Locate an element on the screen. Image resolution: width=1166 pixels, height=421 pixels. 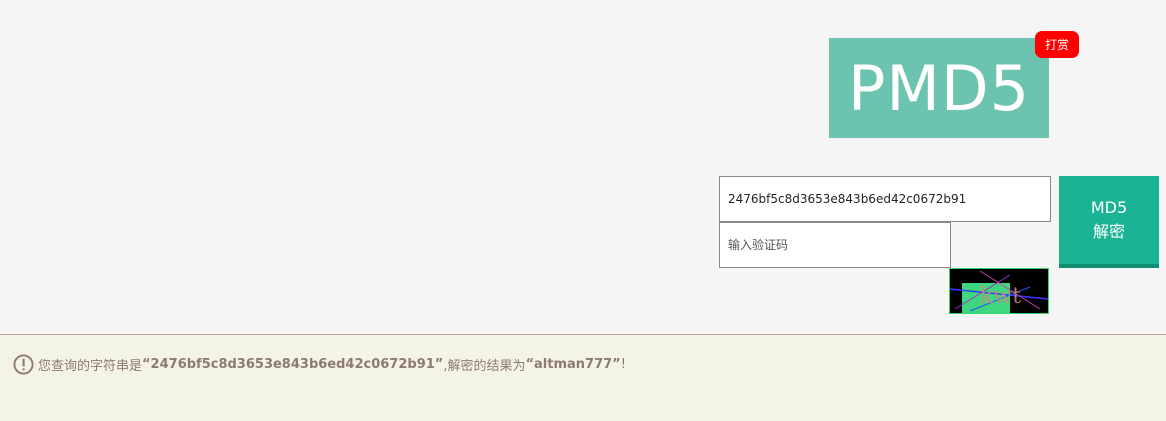
site-logo: PMD5 is located at coordinates (939, 88).